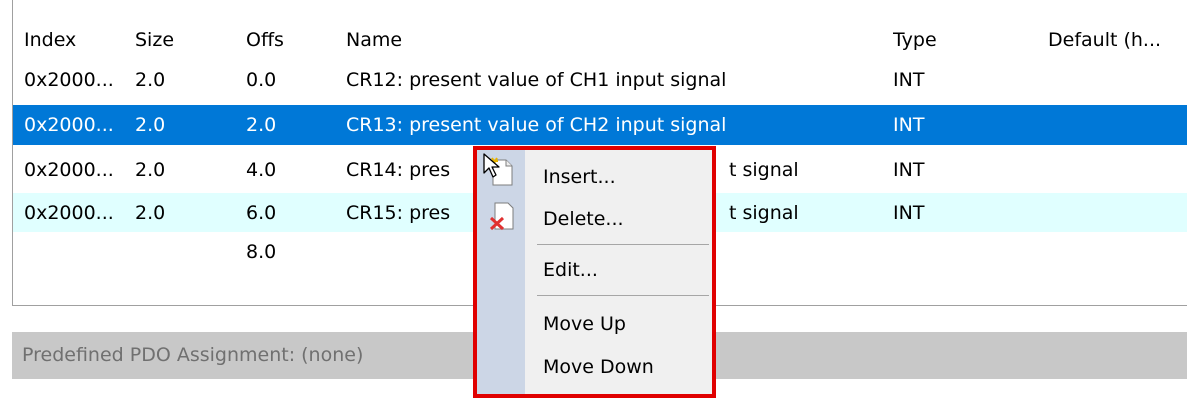  I want to click on cell-name: CR13: present value of CH2 input signal, so click(536, 125).